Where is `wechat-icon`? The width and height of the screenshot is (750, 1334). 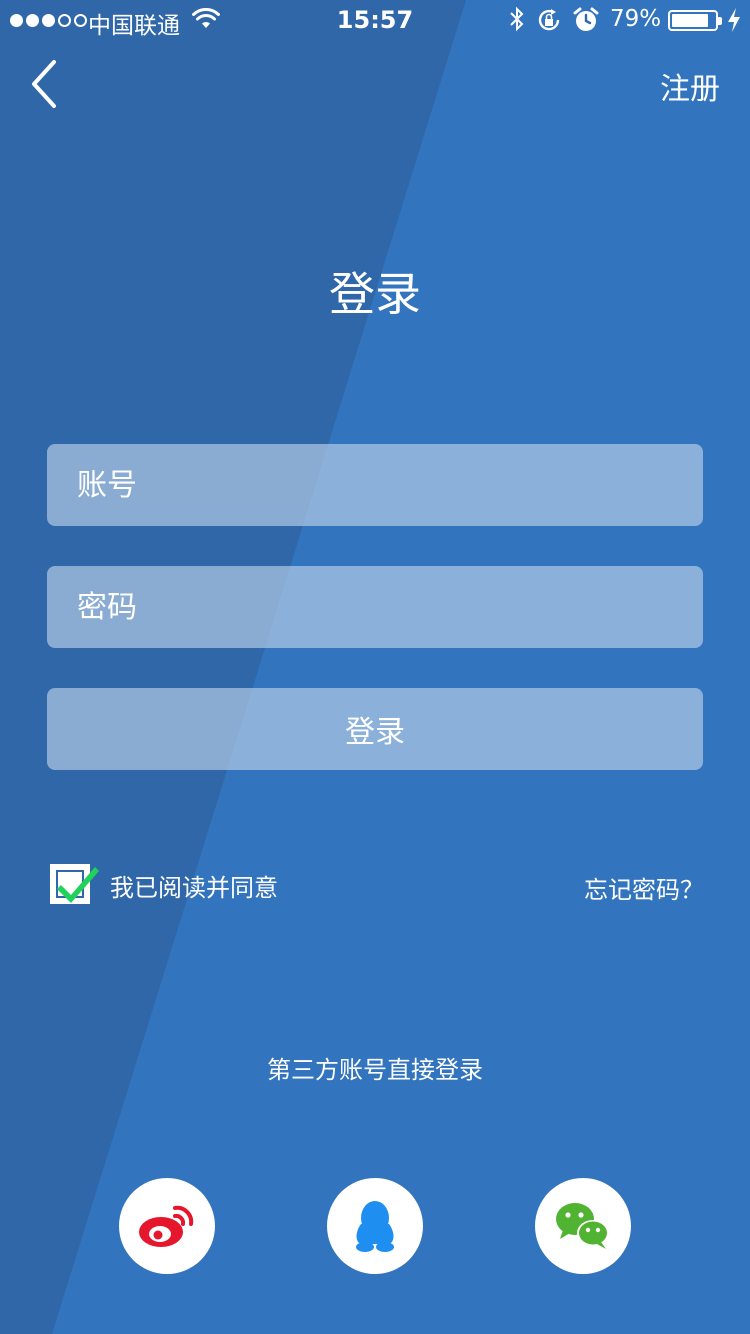 wechat-icon is located at coordinates (582, 1226).